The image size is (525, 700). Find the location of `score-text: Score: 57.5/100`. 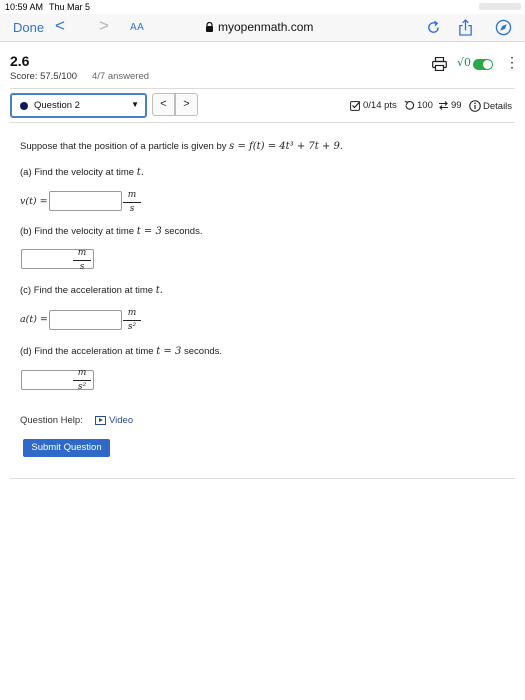

score-text: Score: 57.5/100 is located at coordinates (44, 76).